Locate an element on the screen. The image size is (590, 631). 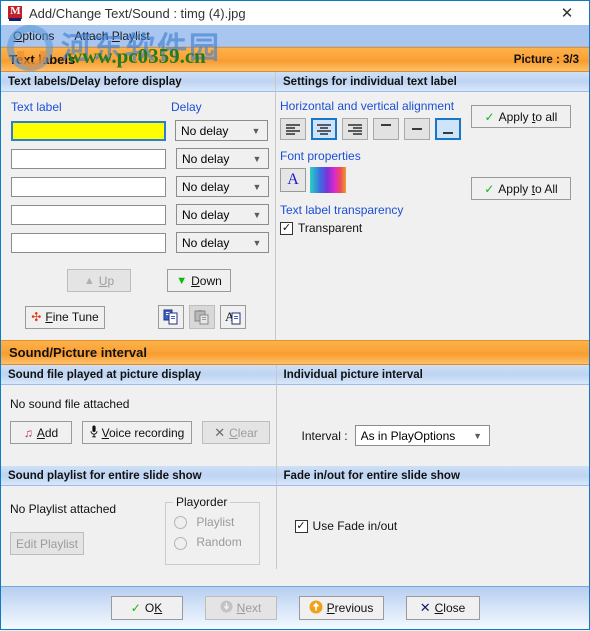
footer-bar: ✓ OK Next Previous ✕ Close is located at coordinates (295, 607).